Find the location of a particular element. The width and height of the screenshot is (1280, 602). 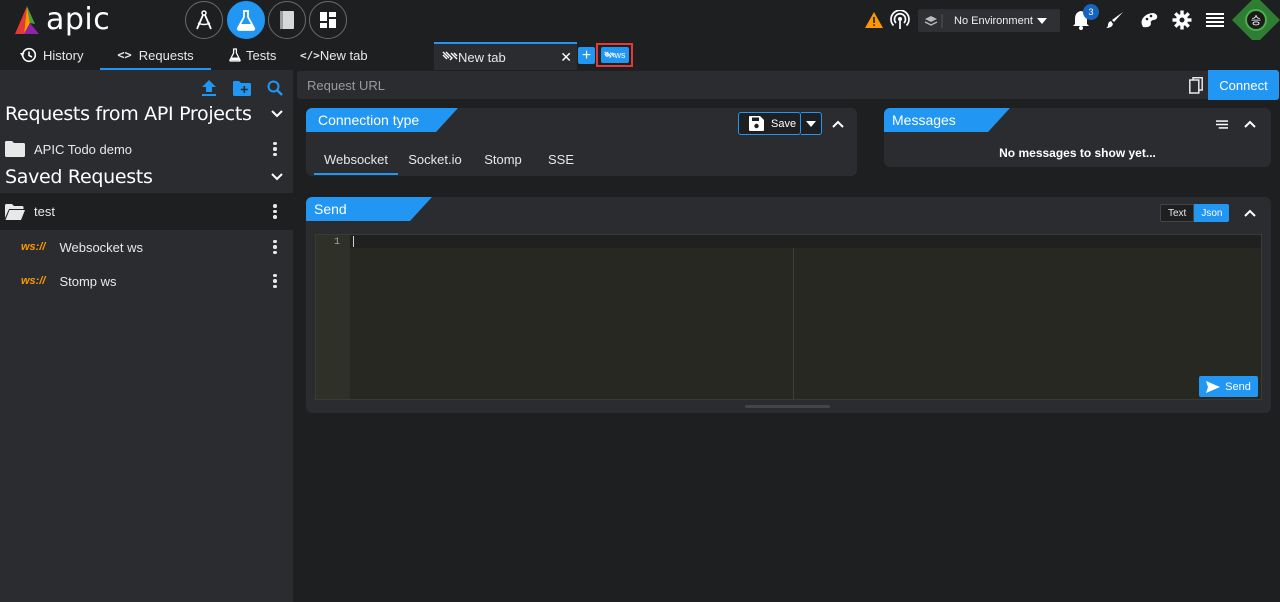

tab-new-tab-label: New tab is located at coordinates (343, 55).